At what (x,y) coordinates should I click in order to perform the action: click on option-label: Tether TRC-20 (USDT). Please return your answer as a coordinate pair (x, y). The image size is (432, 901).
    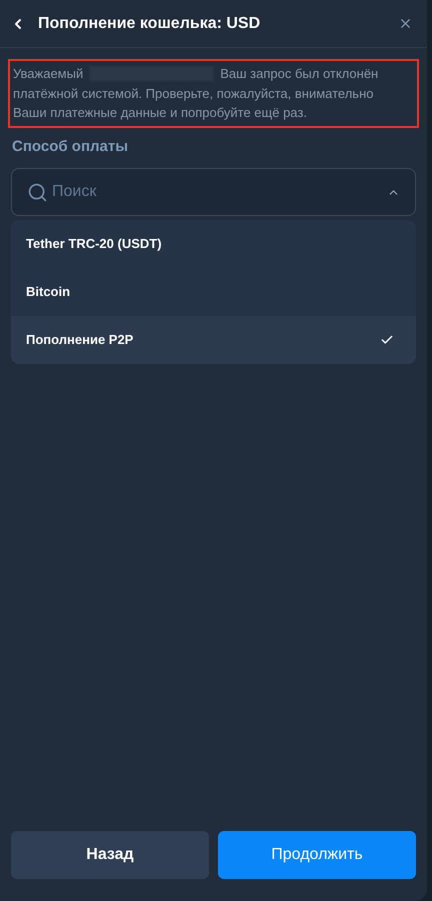
    Looking at the image, I should click on (94, 244).